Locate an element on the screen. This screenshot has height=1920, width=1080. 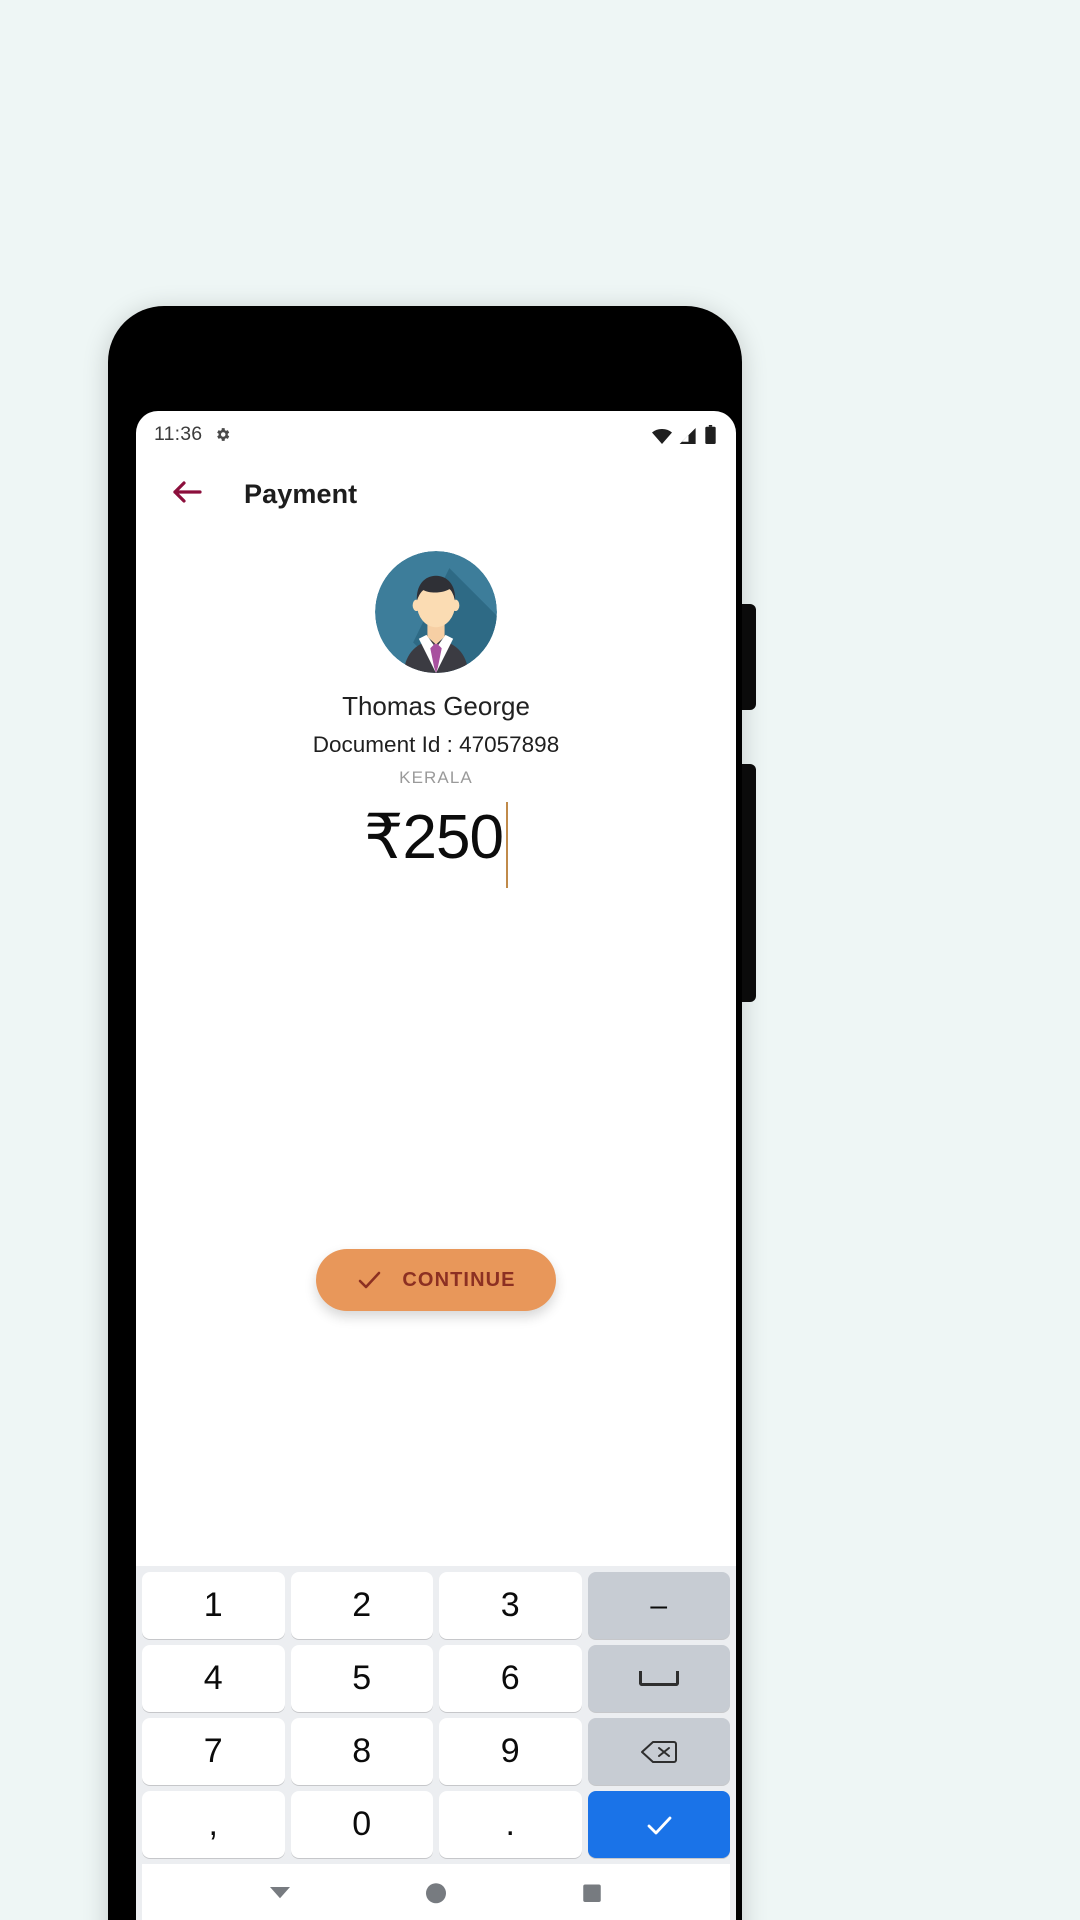
text-caret is located at coordinates (506, 845).